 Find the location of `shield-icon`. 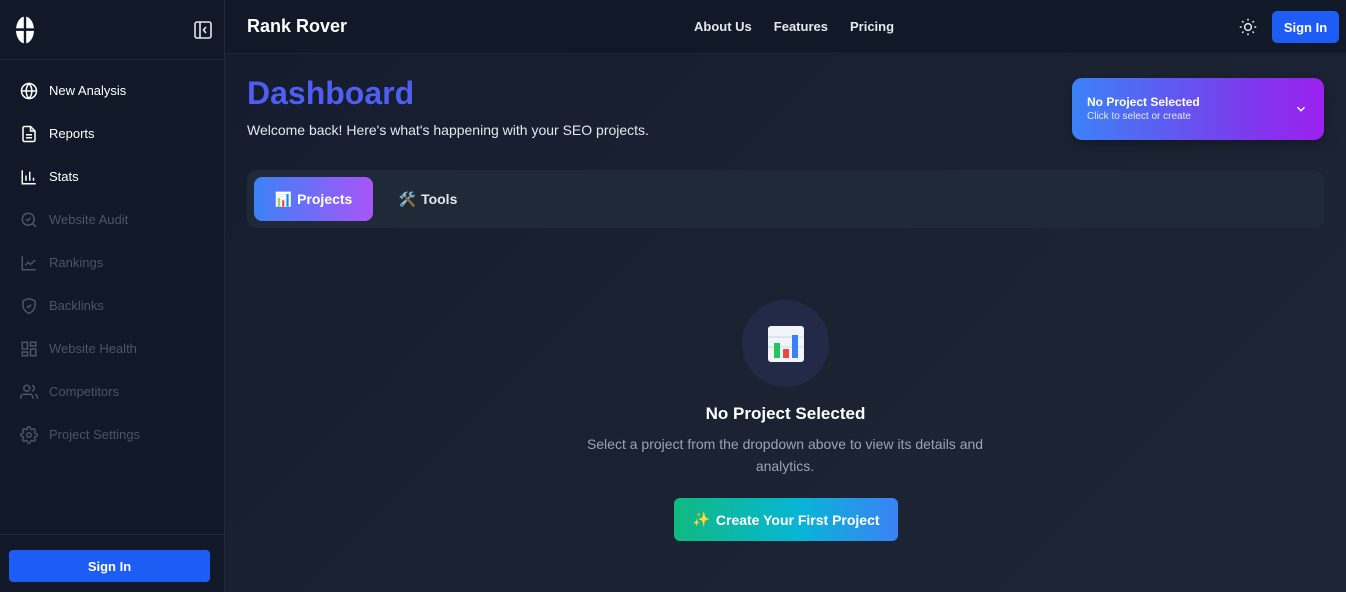

shield-icon is located at coordinates (29, 306).